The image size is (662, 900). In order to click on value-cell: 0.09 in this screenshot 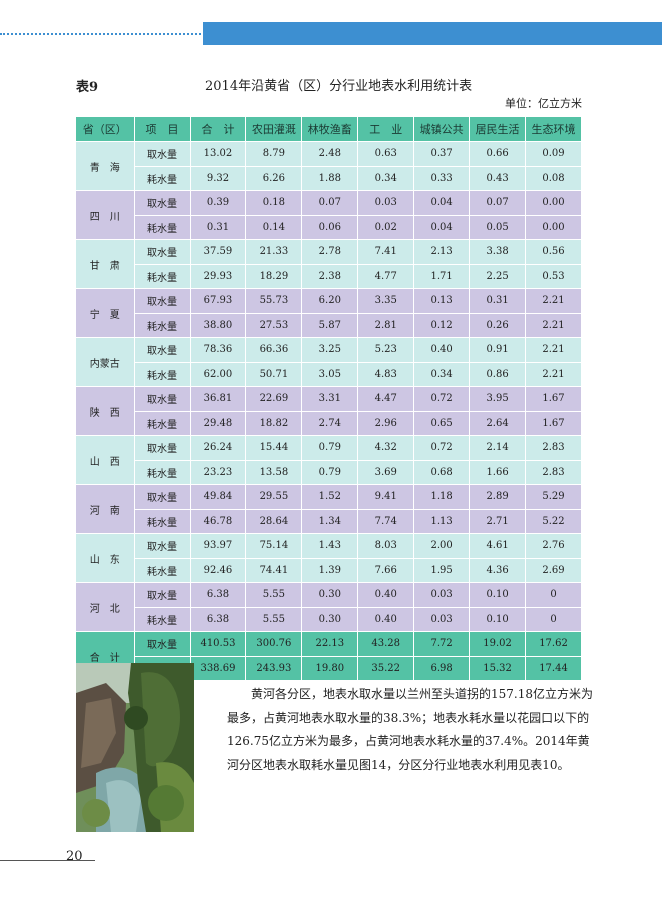, I will do `click(553, 154)`.